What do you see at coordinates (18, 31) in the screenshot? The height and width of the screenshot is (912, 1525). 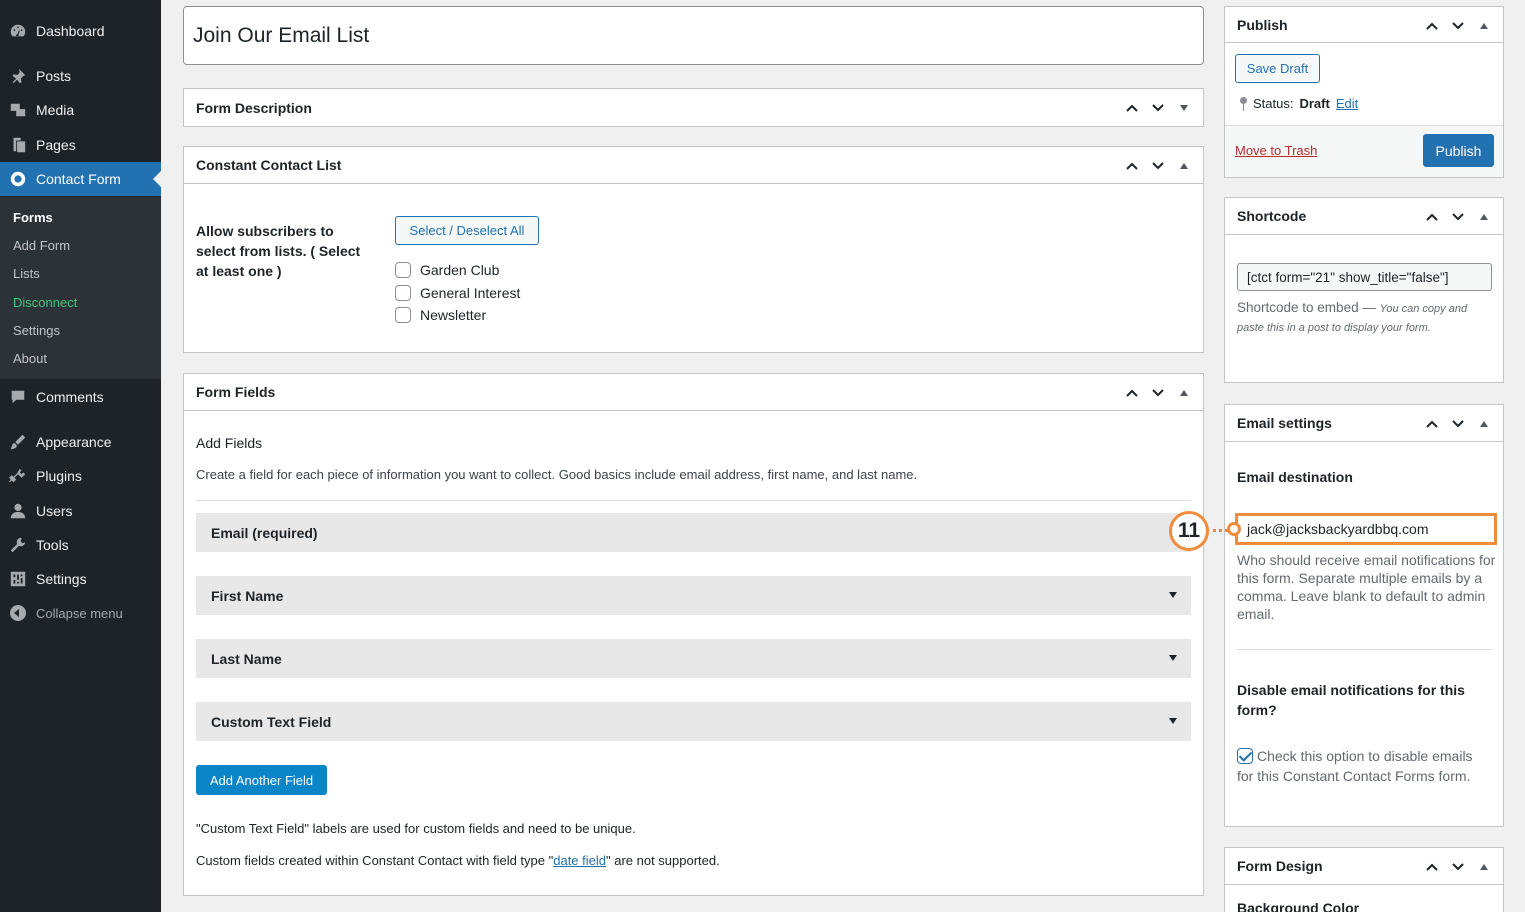 I see `dashboard-icon` at bounding box center [18, 31].